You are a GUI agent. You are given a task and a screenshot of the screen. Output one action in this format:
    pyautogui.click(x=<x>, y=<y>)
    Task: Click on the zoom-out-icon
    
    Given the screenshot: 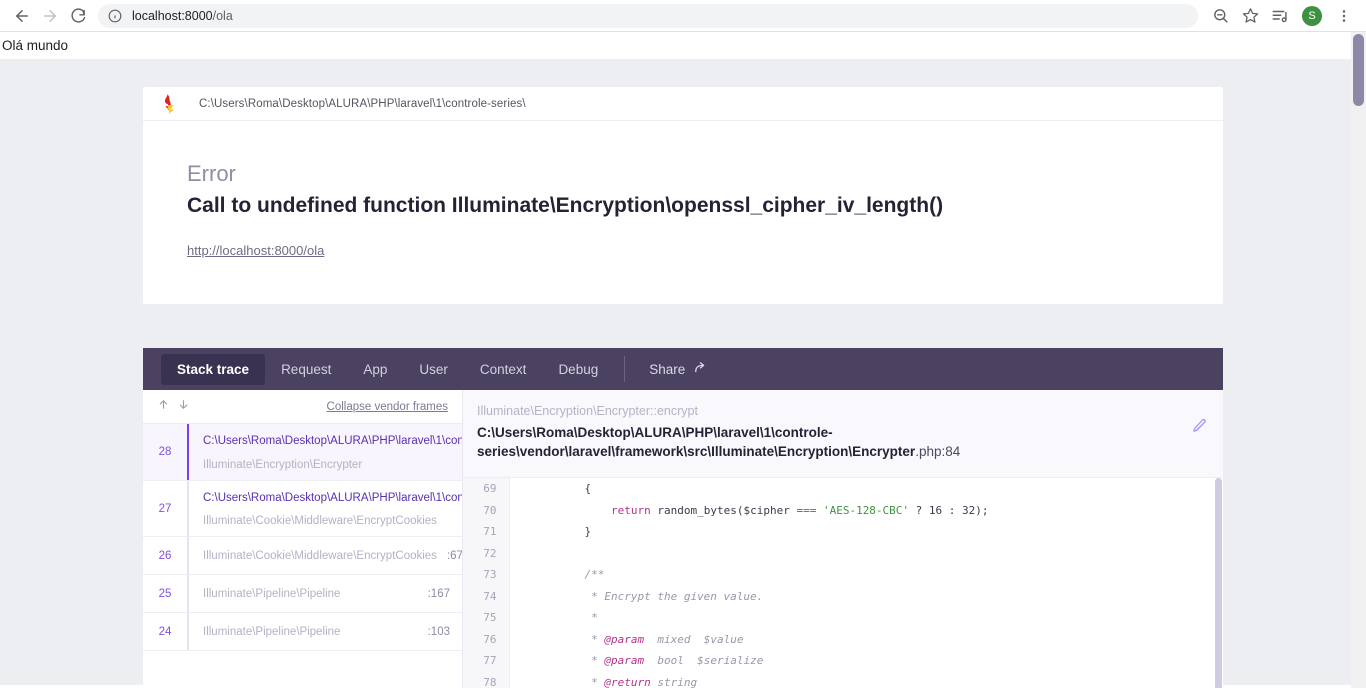 What is the action you would take?
    pyautogui.click(x=1220, y=16)
    